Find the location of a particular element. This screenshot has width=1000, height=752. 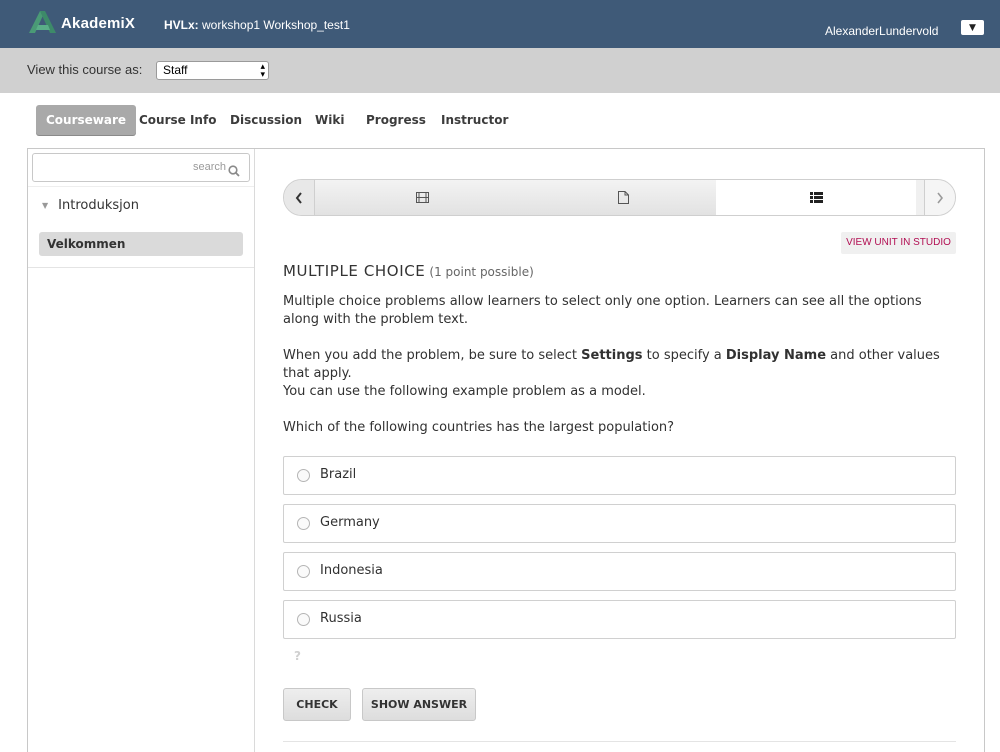

chevron-right-icon is located at coordinates (940, 197).